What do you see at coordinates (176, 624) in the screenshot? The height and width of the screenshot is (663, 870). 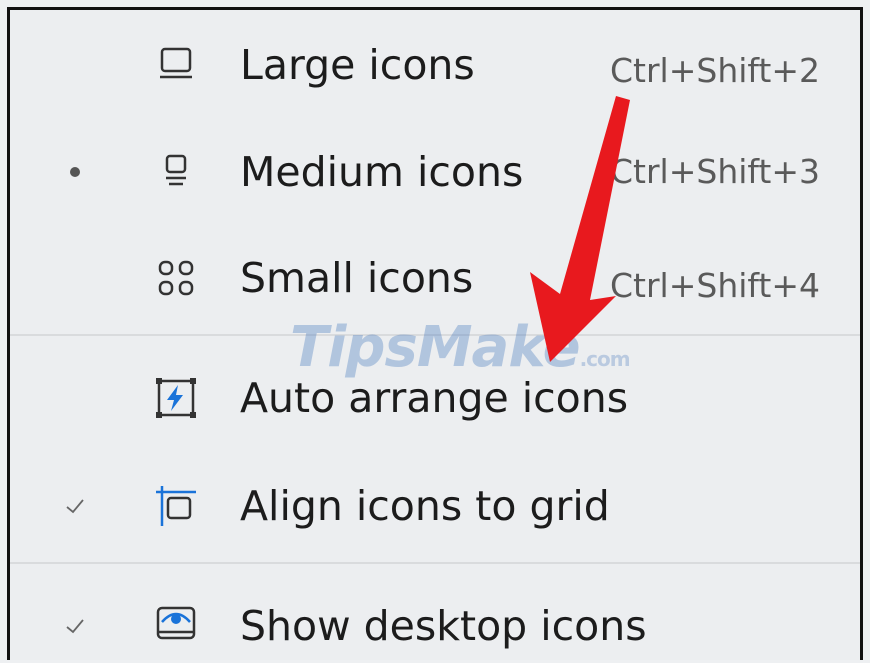 I see `show-desktop-icon` at bounding box center [176, 624].